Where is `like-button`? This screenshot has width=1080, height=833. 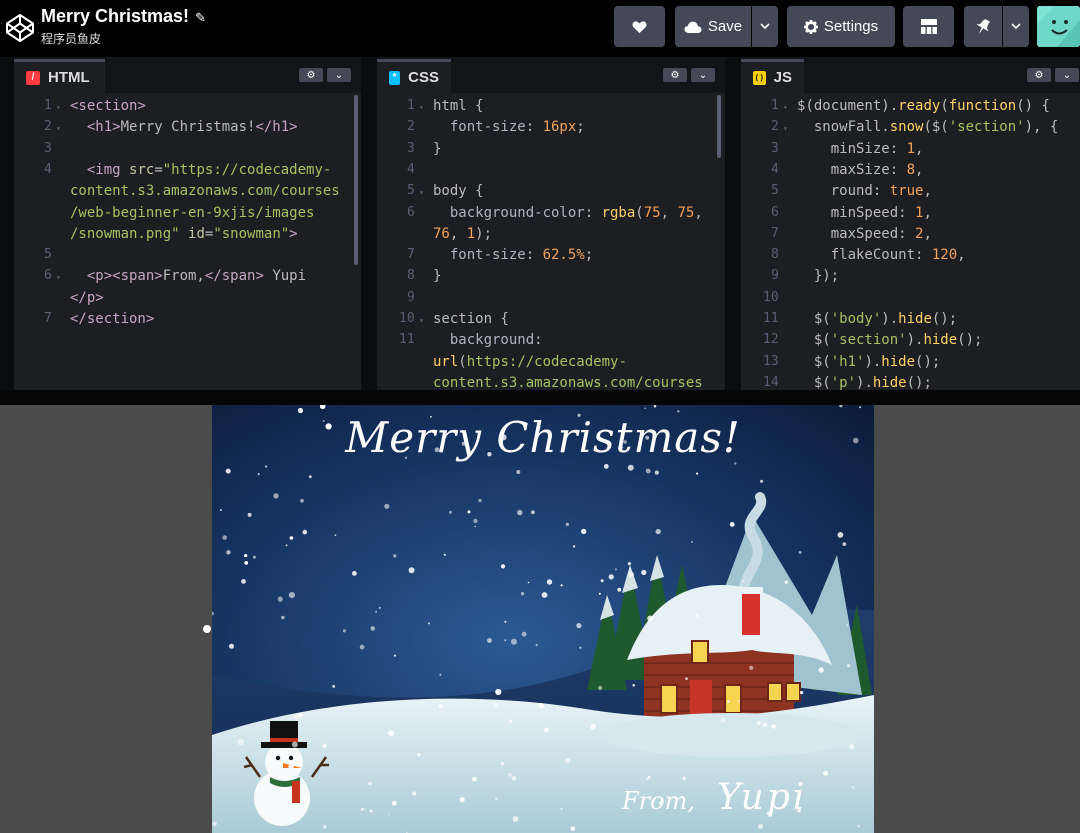
like-button is located at coordinates (639, 26).